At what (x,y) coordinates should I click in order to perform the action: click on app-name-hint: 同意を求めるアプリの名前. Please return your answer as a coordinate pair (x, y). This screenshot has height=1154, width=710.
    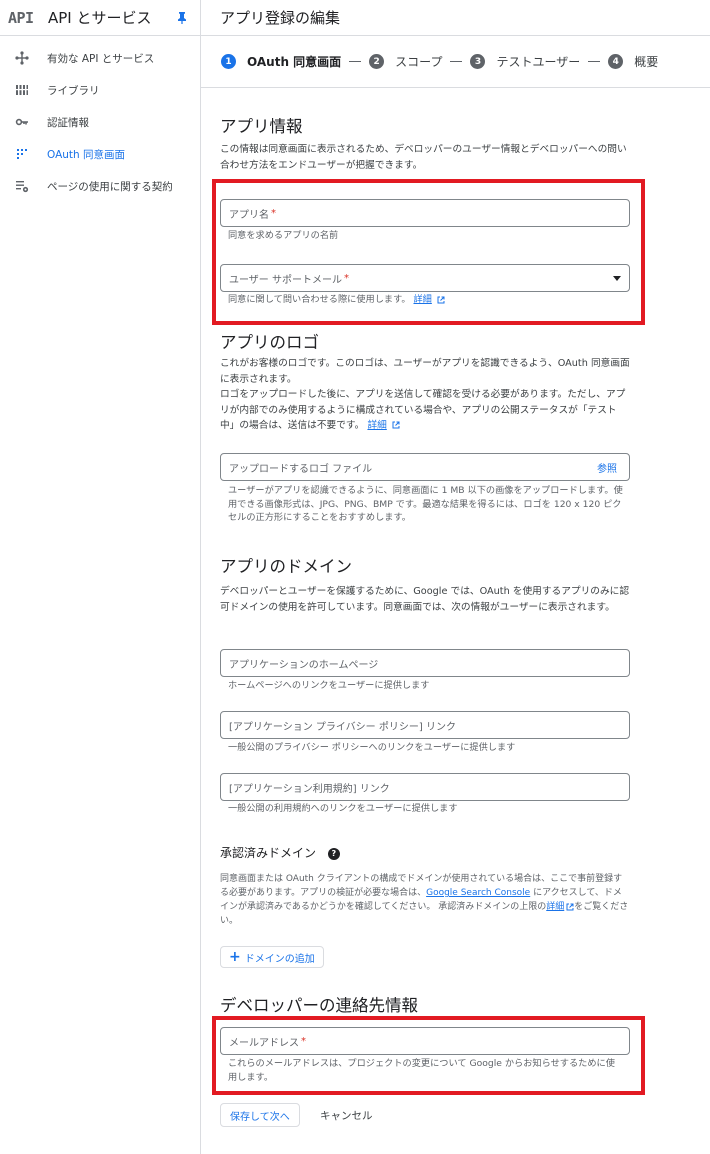
    Looking at the image, I should click on (283, 235).